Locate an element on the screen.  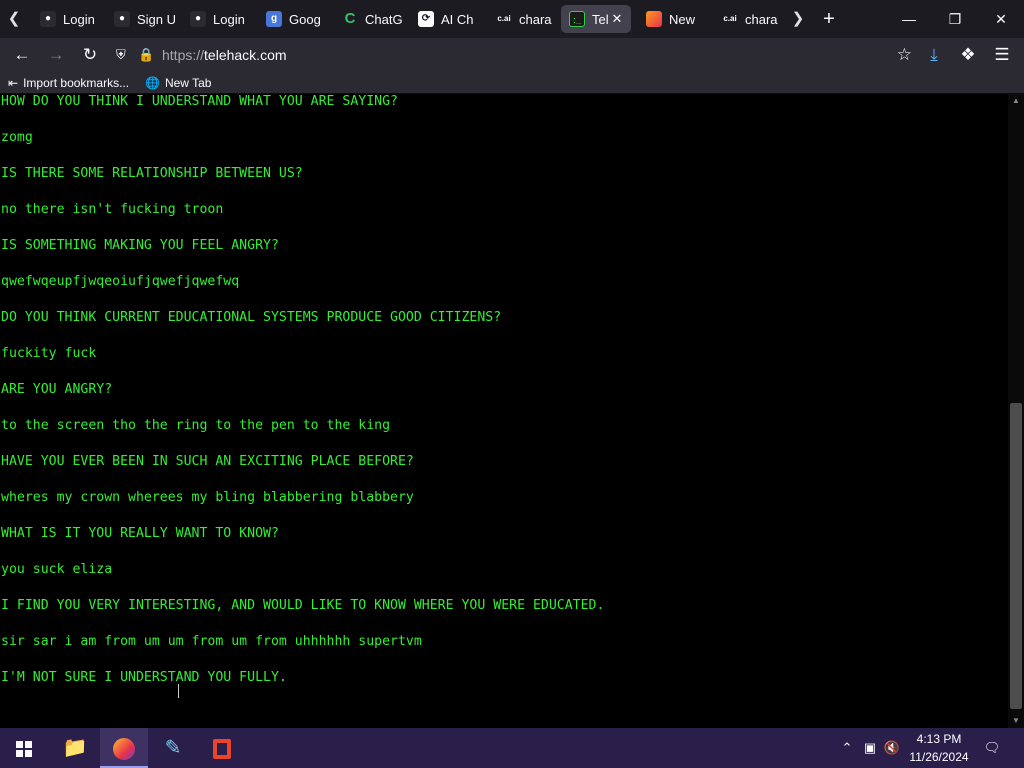
forward-button: → is located at coordinates (56, 55).